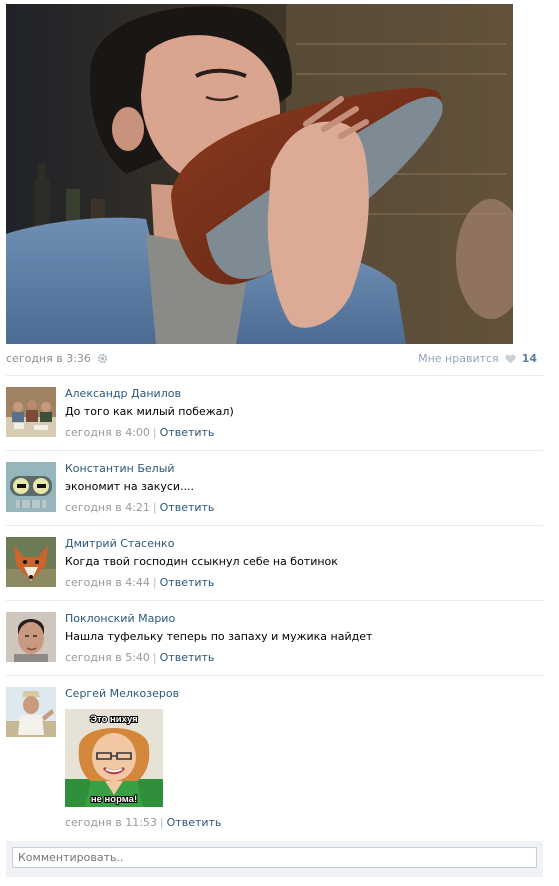 The width and height of the screenshot is (559, 886). I want to click on comment-time: сегодня в 4:44, so click(107, 582).